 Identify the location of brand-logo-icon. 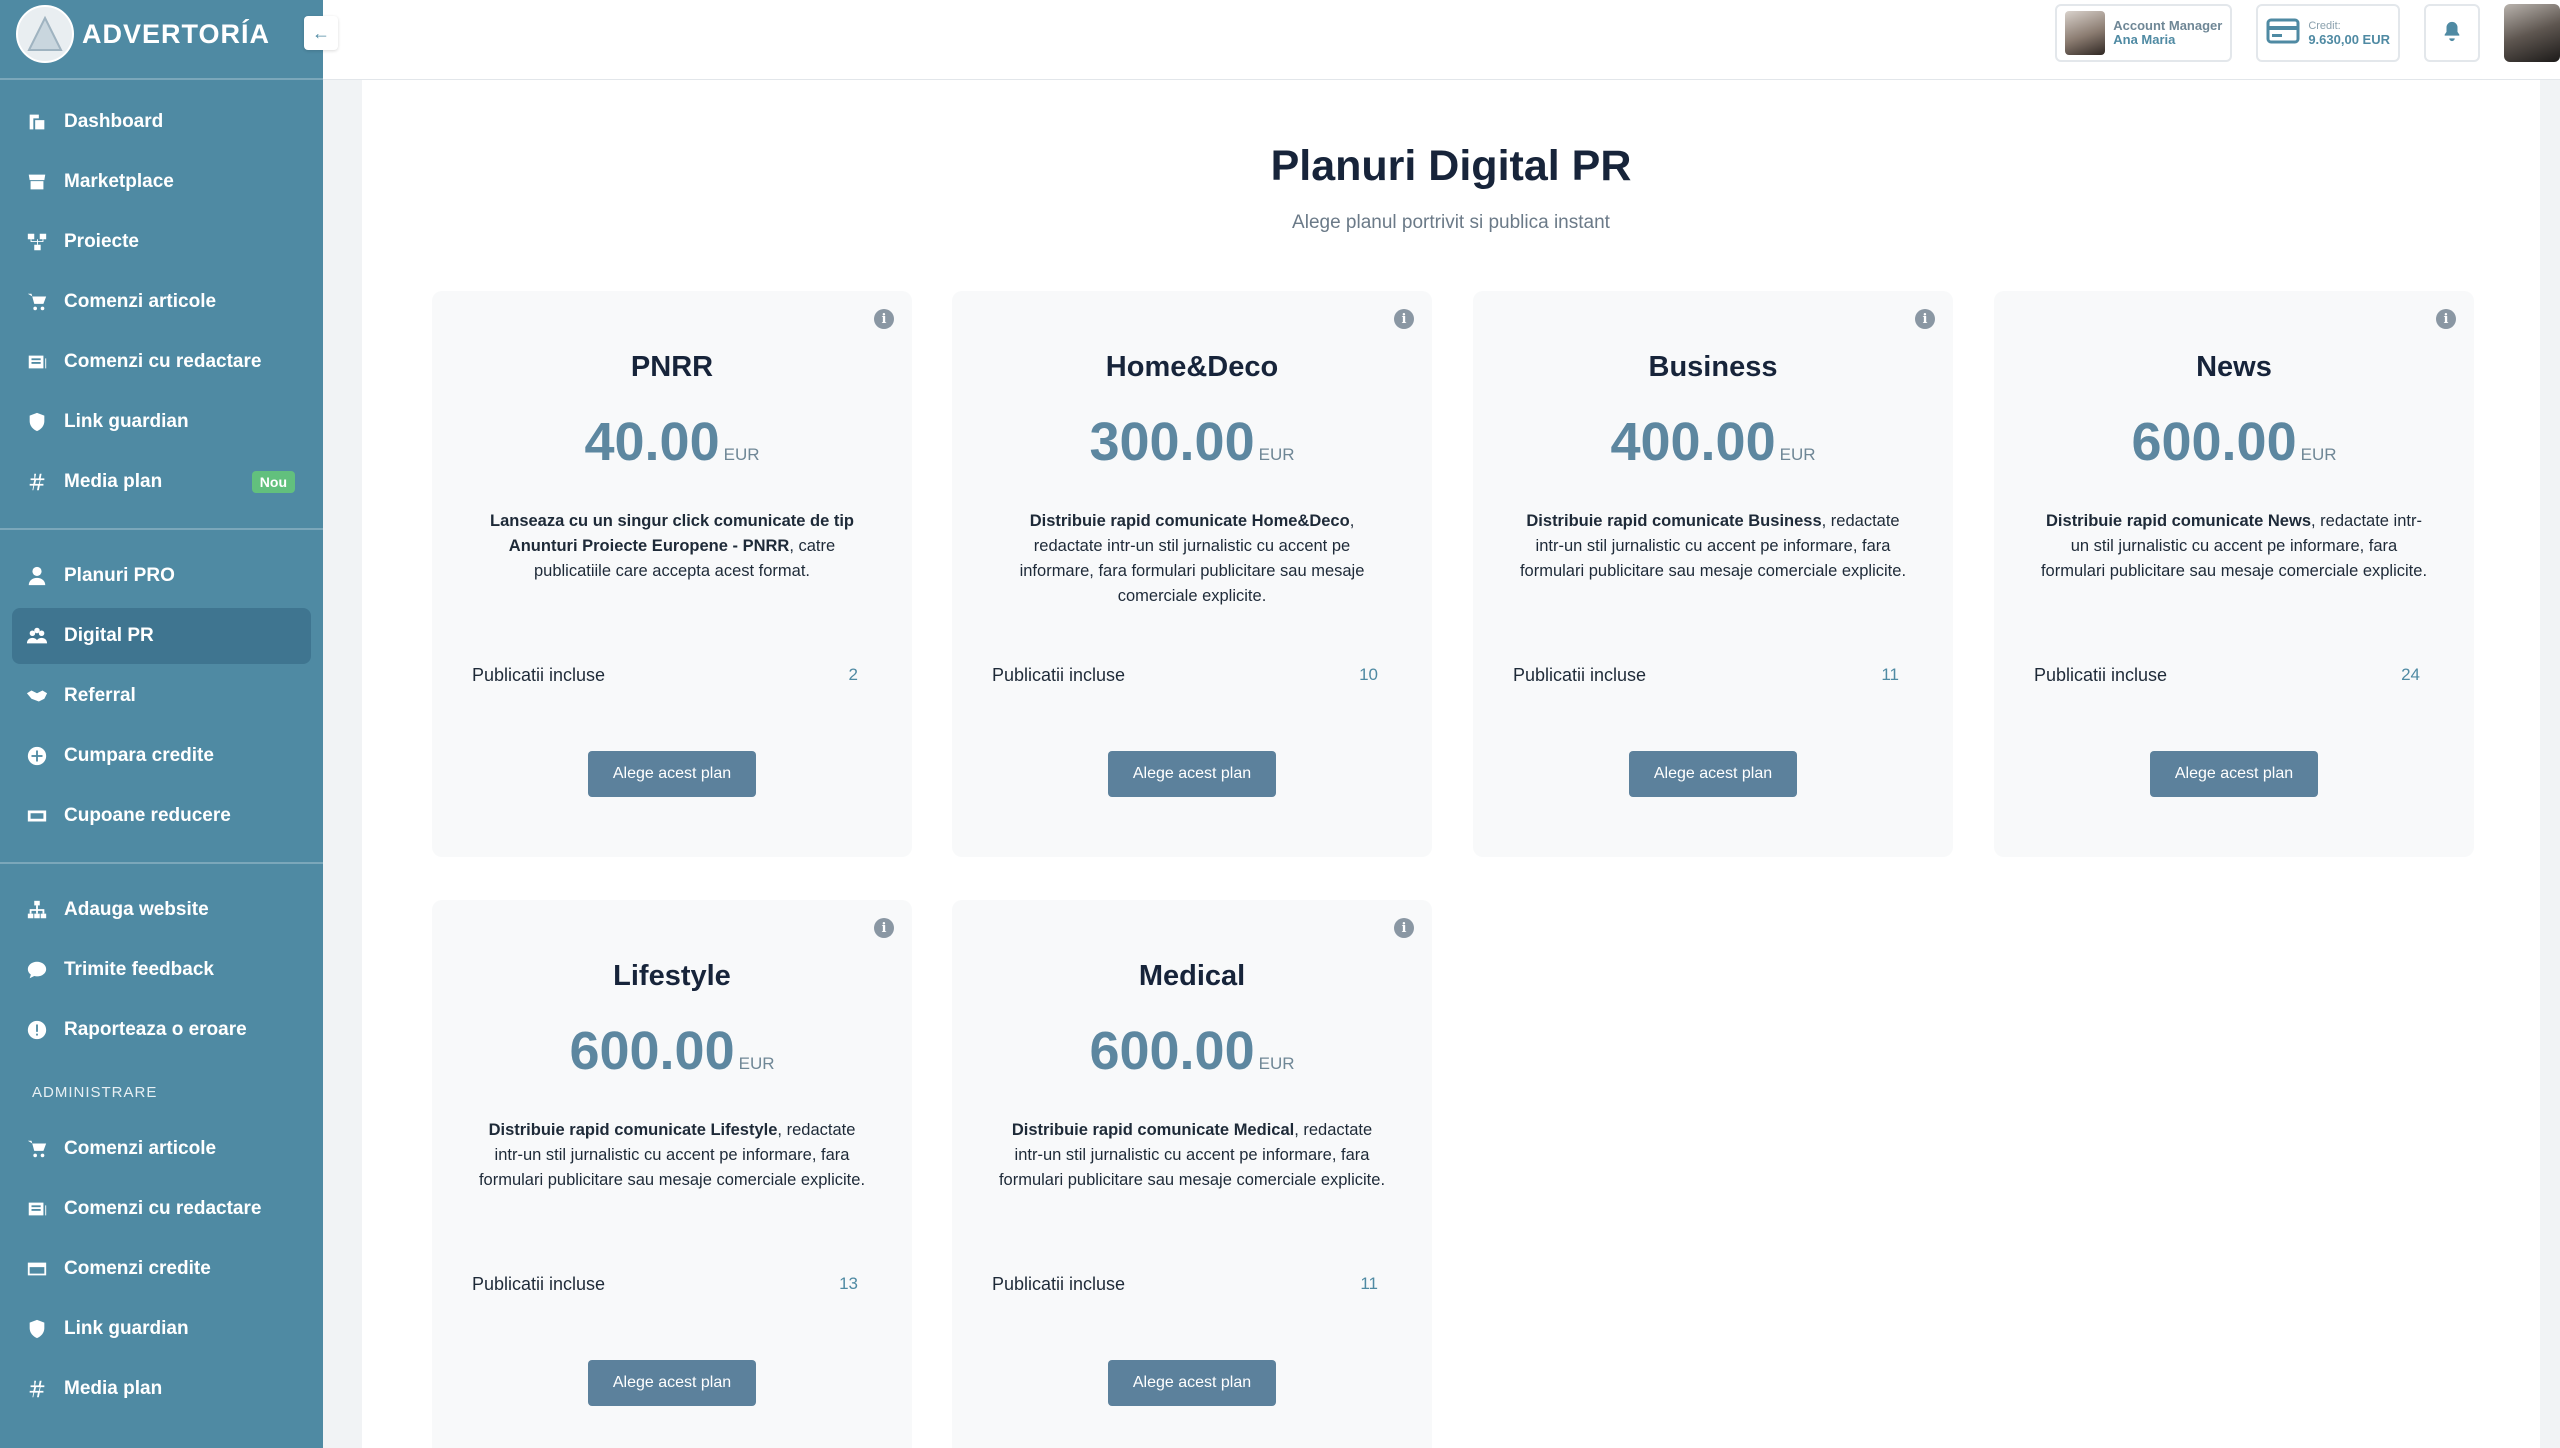
(45, 34).